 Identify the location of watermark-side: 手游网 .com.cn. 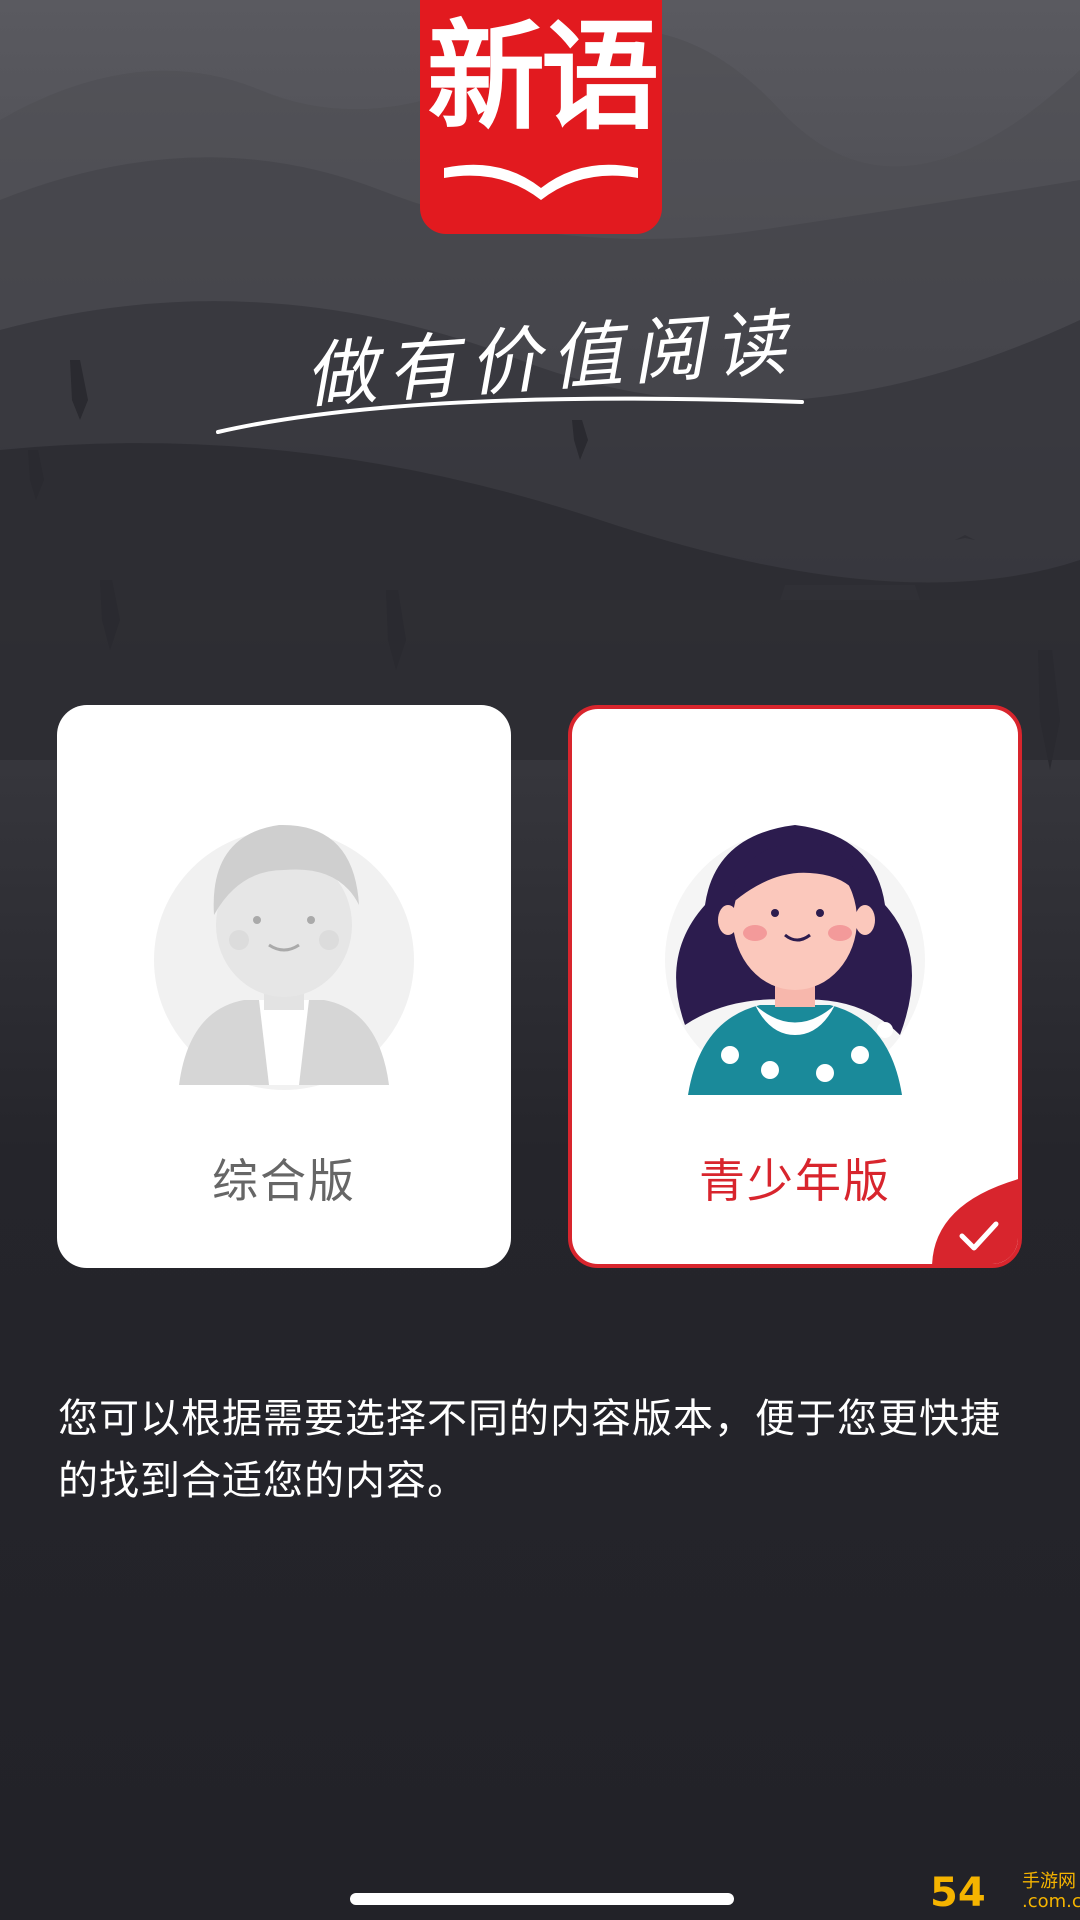
(1051, 1892).